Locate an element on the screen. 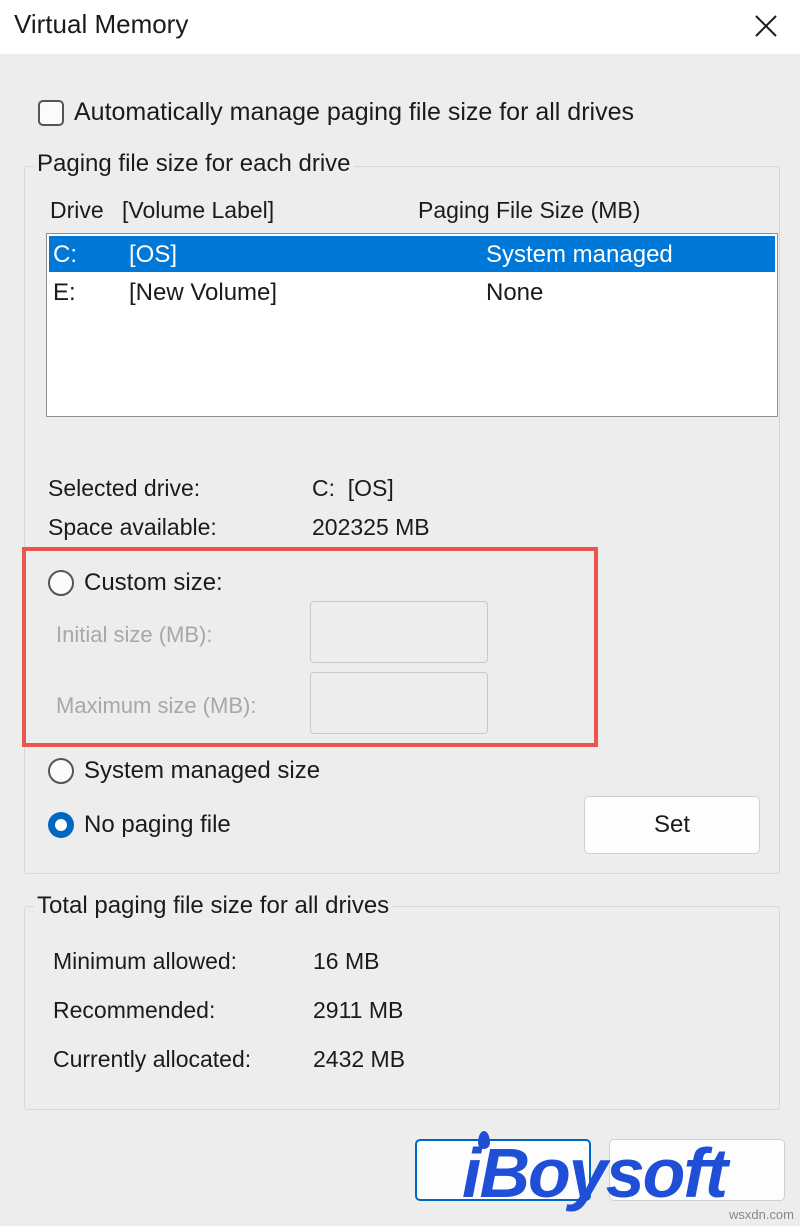 Image resolution: width=800 pixels, height=1226 pixels. minimum-allowed-value: 16 MB is located at coordinates (346, 961).